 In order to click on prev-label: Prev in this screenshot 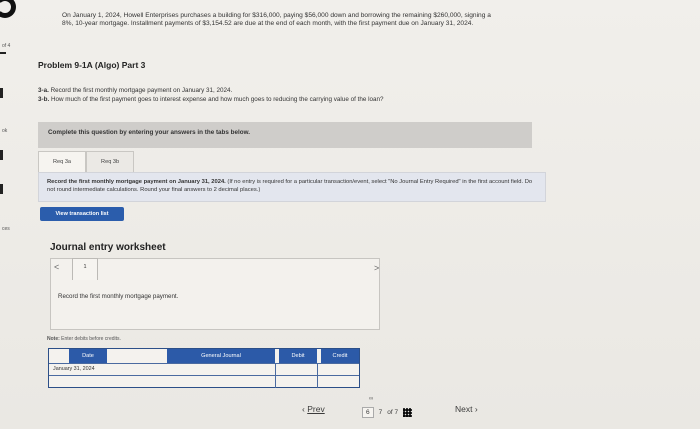, I will do `click(316, 409)`.